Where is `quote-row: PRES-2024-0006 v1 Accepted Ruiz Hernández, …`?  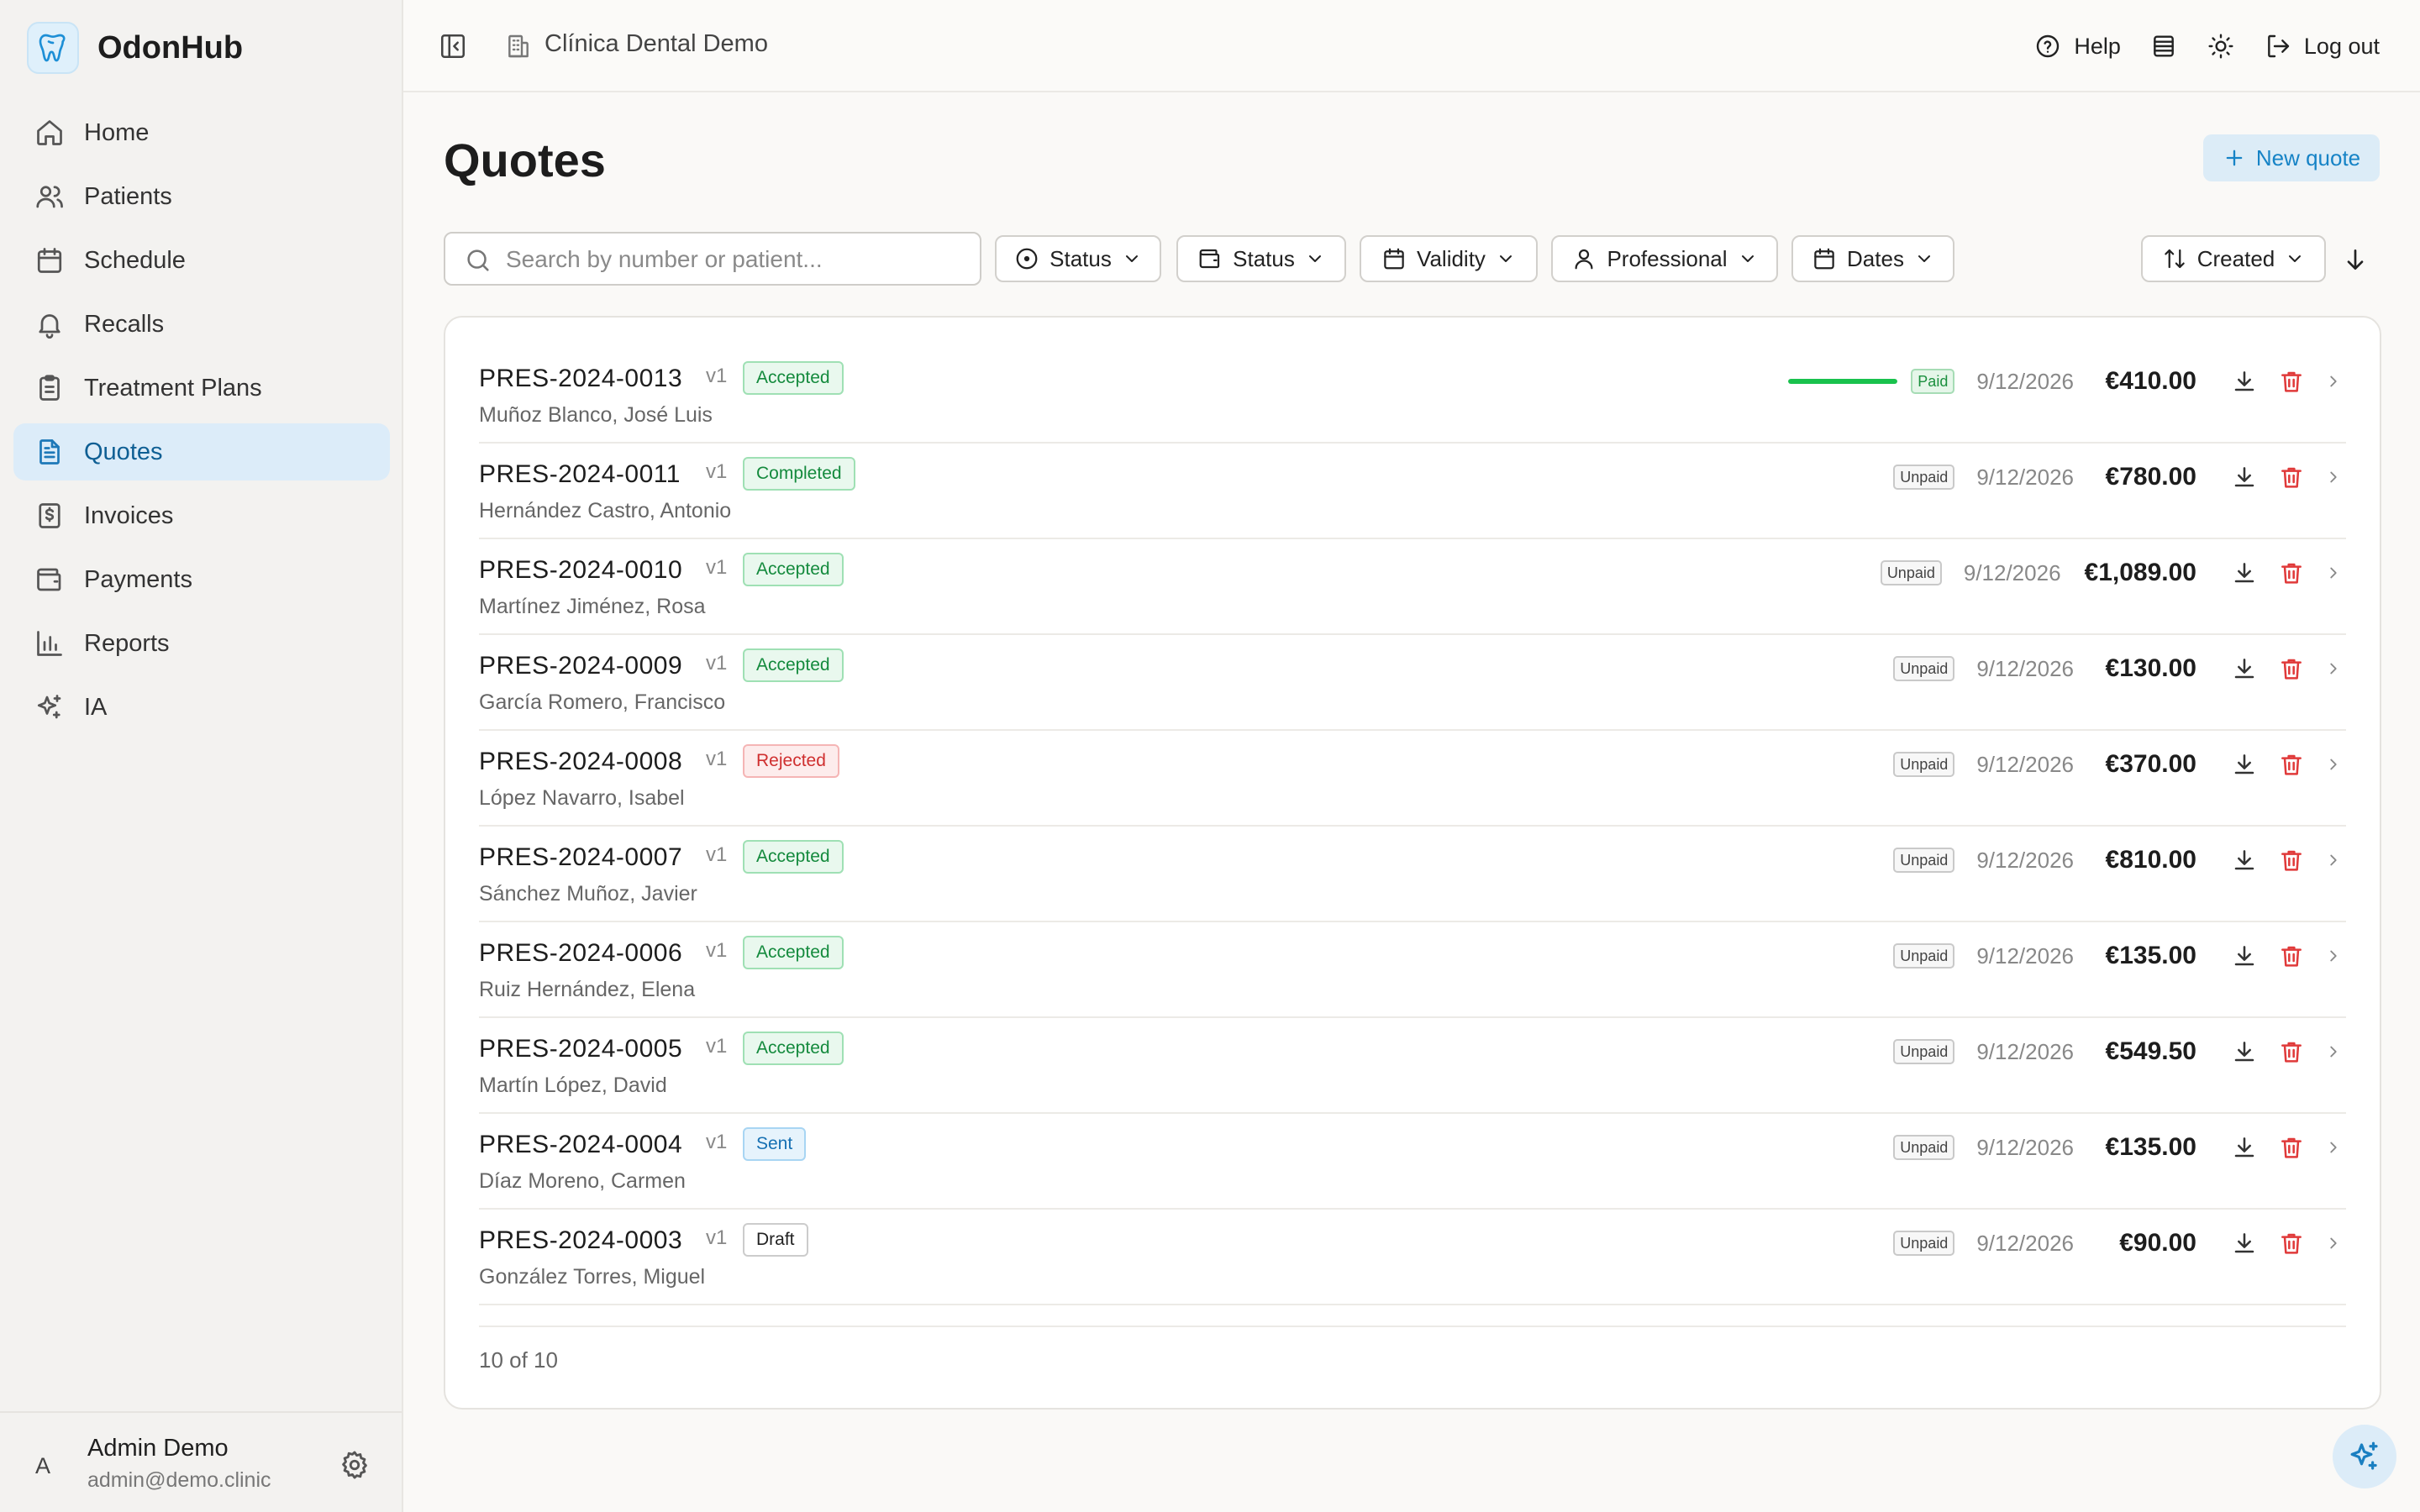
quote-row: PRES-2024-0006 v1 Accepted Ruiz Hernández, … is located at coordinates (1412, 970).